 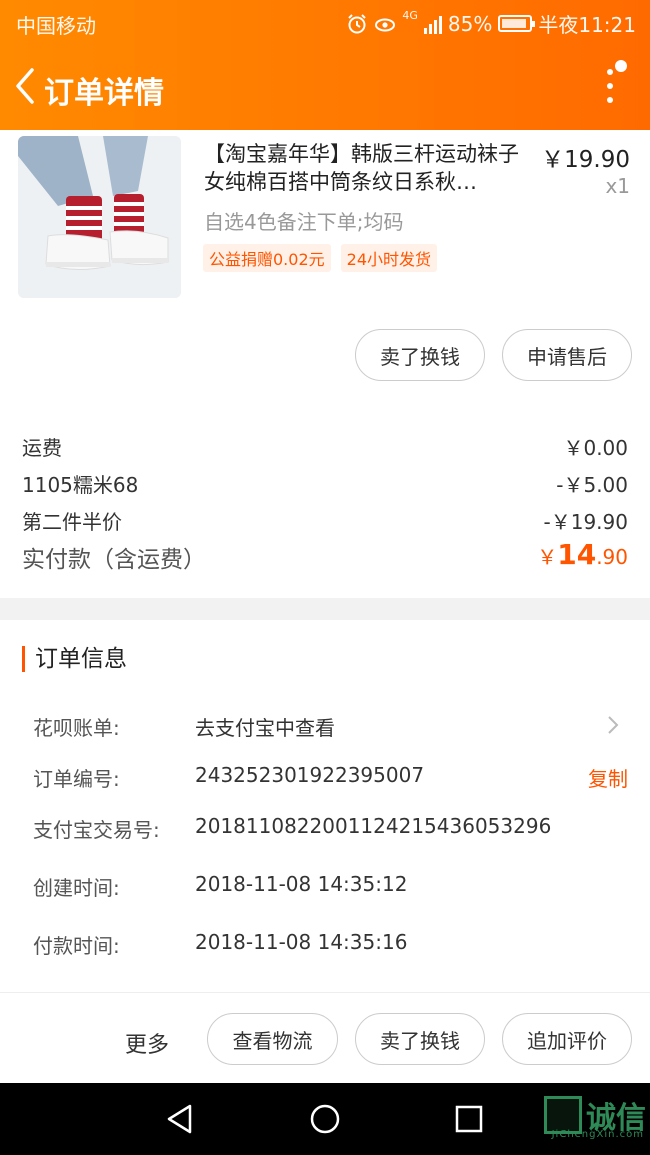 What do you see at coordinates (357, 23) in the screenshot?
I see `alarm-icon` at bounding box center [357, 23].